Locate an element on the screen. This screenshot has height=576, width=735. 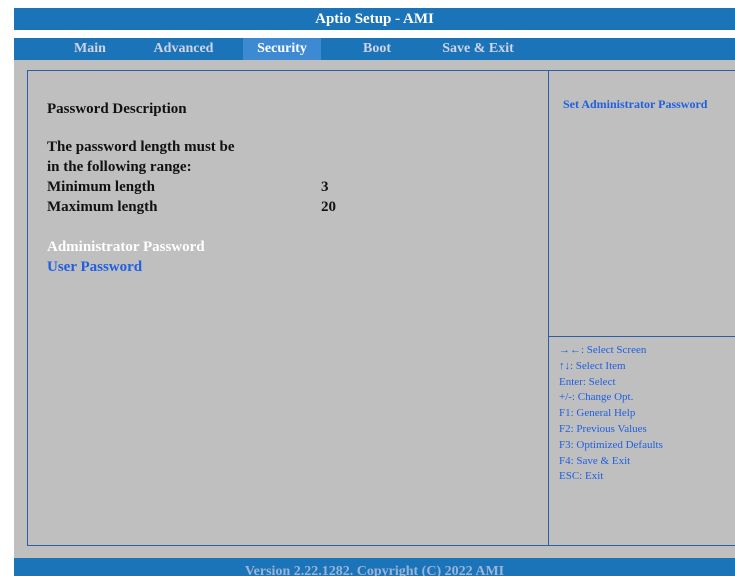
help-description: Set Administrator Password is located at coordinates (635, 104).